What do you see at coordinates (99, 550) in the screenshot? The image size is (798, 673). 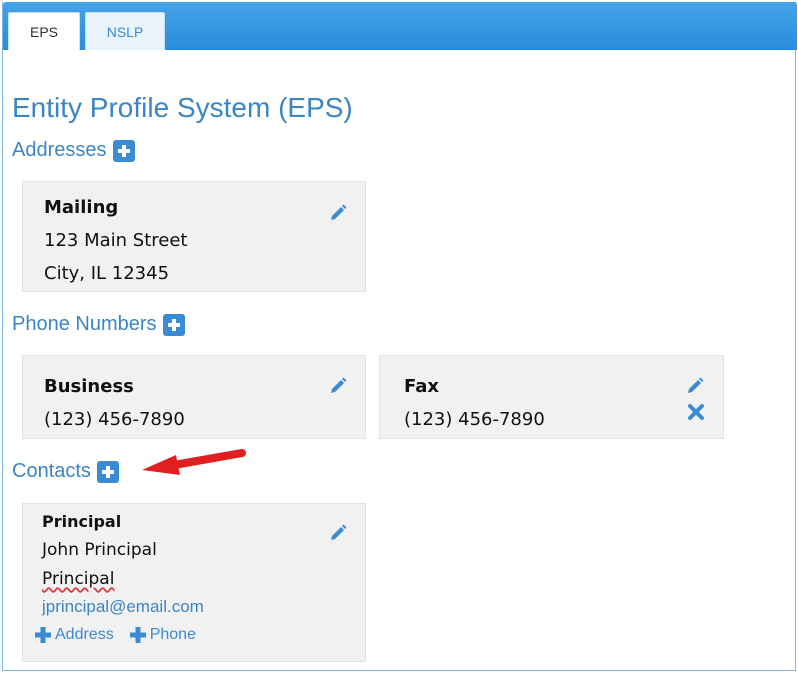 I see `contact-name: John Principal` at bounding box center [99, 550].